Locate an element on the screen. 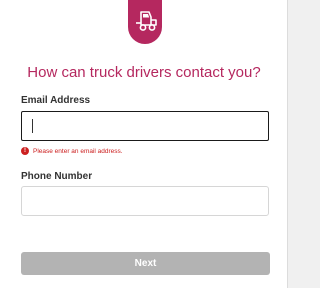 This screenshot has width=320, height=288. email-error: ! Please enter an email address. is located at coordinates (72, 151).